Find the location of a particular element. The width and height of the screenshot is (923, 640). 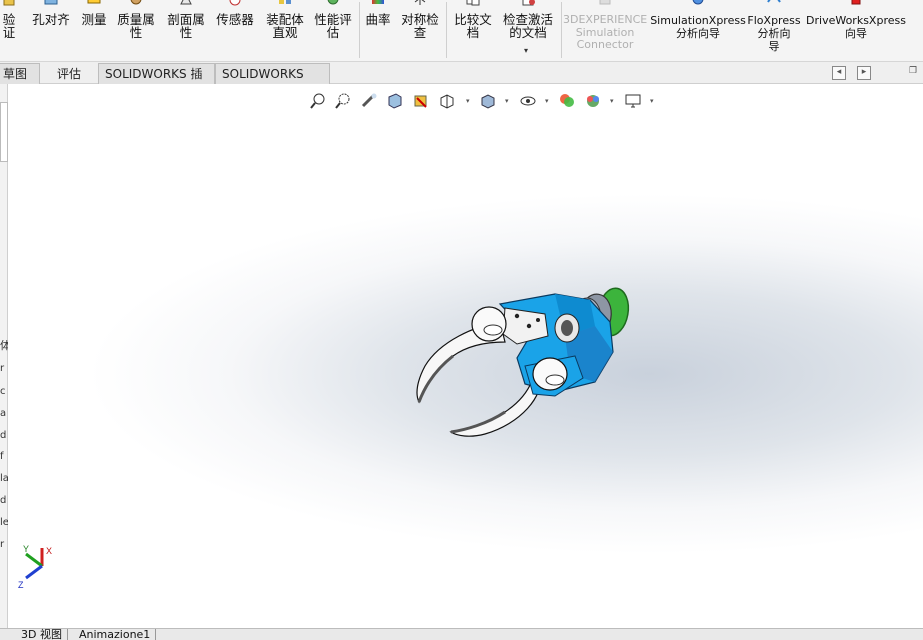

tab-evaluate: 评估 is located at coordinates (72, 73).